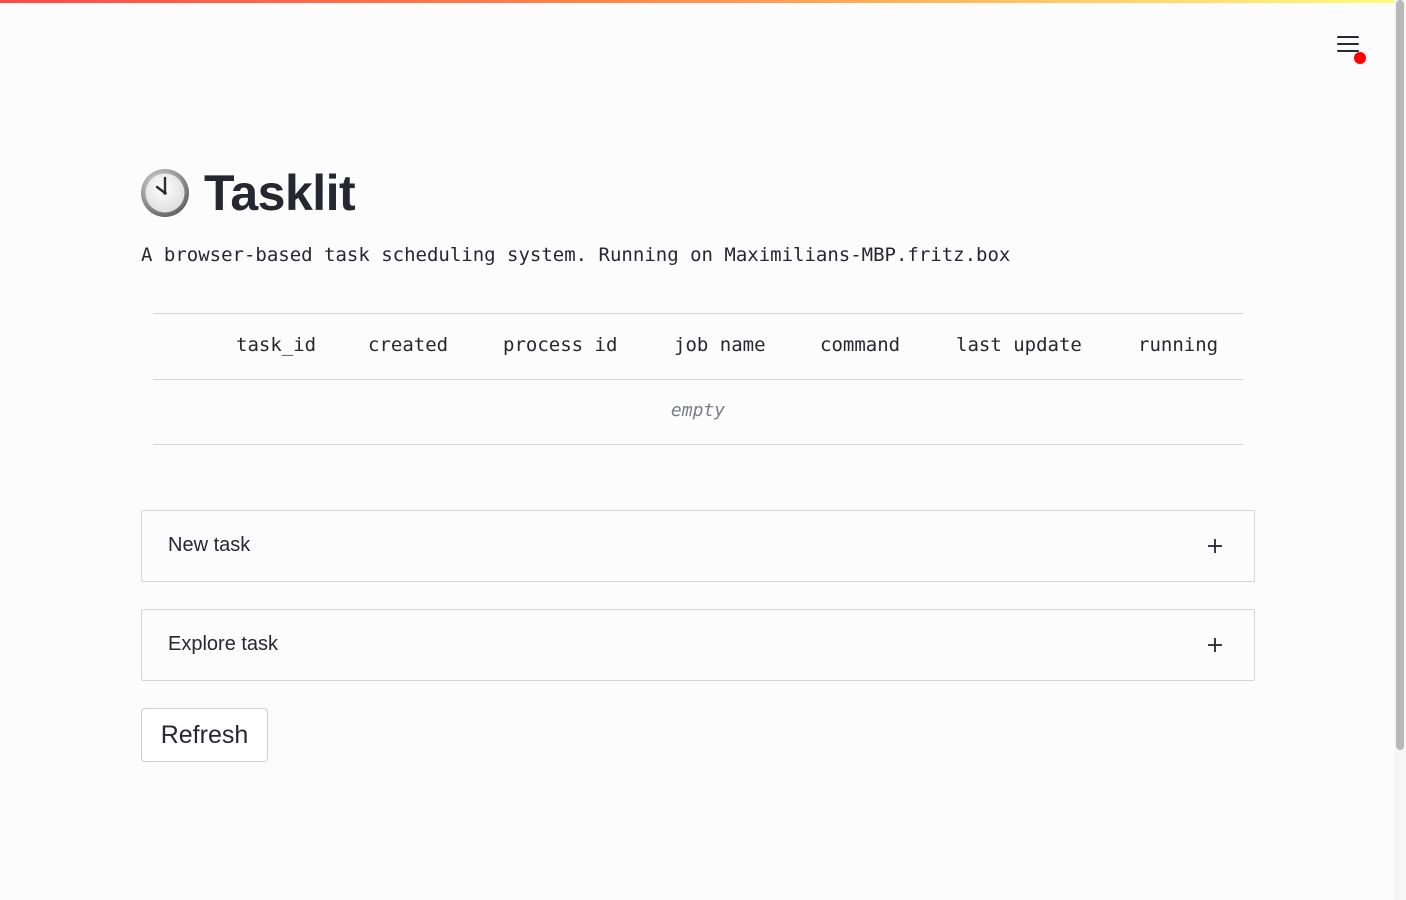 The height and width of the screenshot is (900, 1406). What do you see at coordinates (1360, 58) in the screenshot?
I see `notification-dot` at bounding box center [1360, 58].